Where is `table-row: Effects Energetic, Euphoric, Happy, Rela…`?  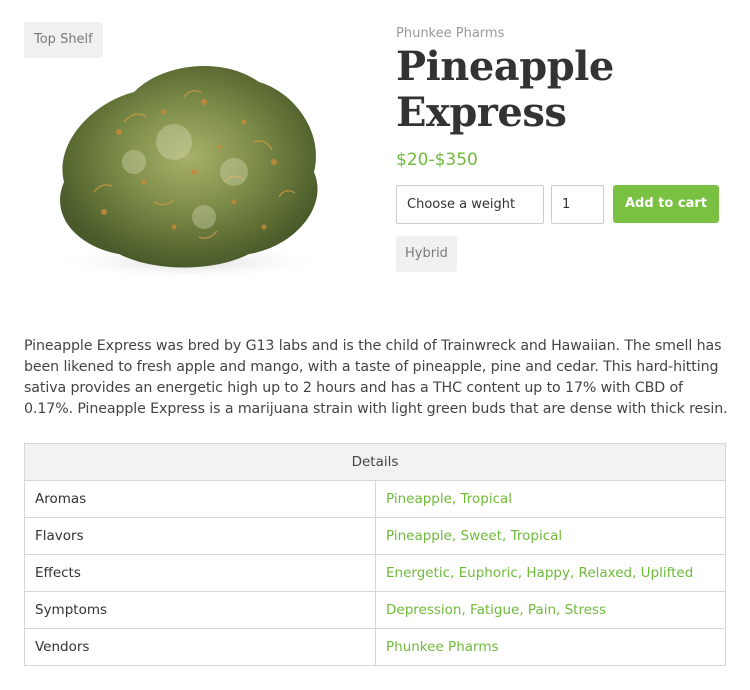 table-row: Effects Energetic, Euphoric, Happy, Rela… is located at coordinates (375, 573).